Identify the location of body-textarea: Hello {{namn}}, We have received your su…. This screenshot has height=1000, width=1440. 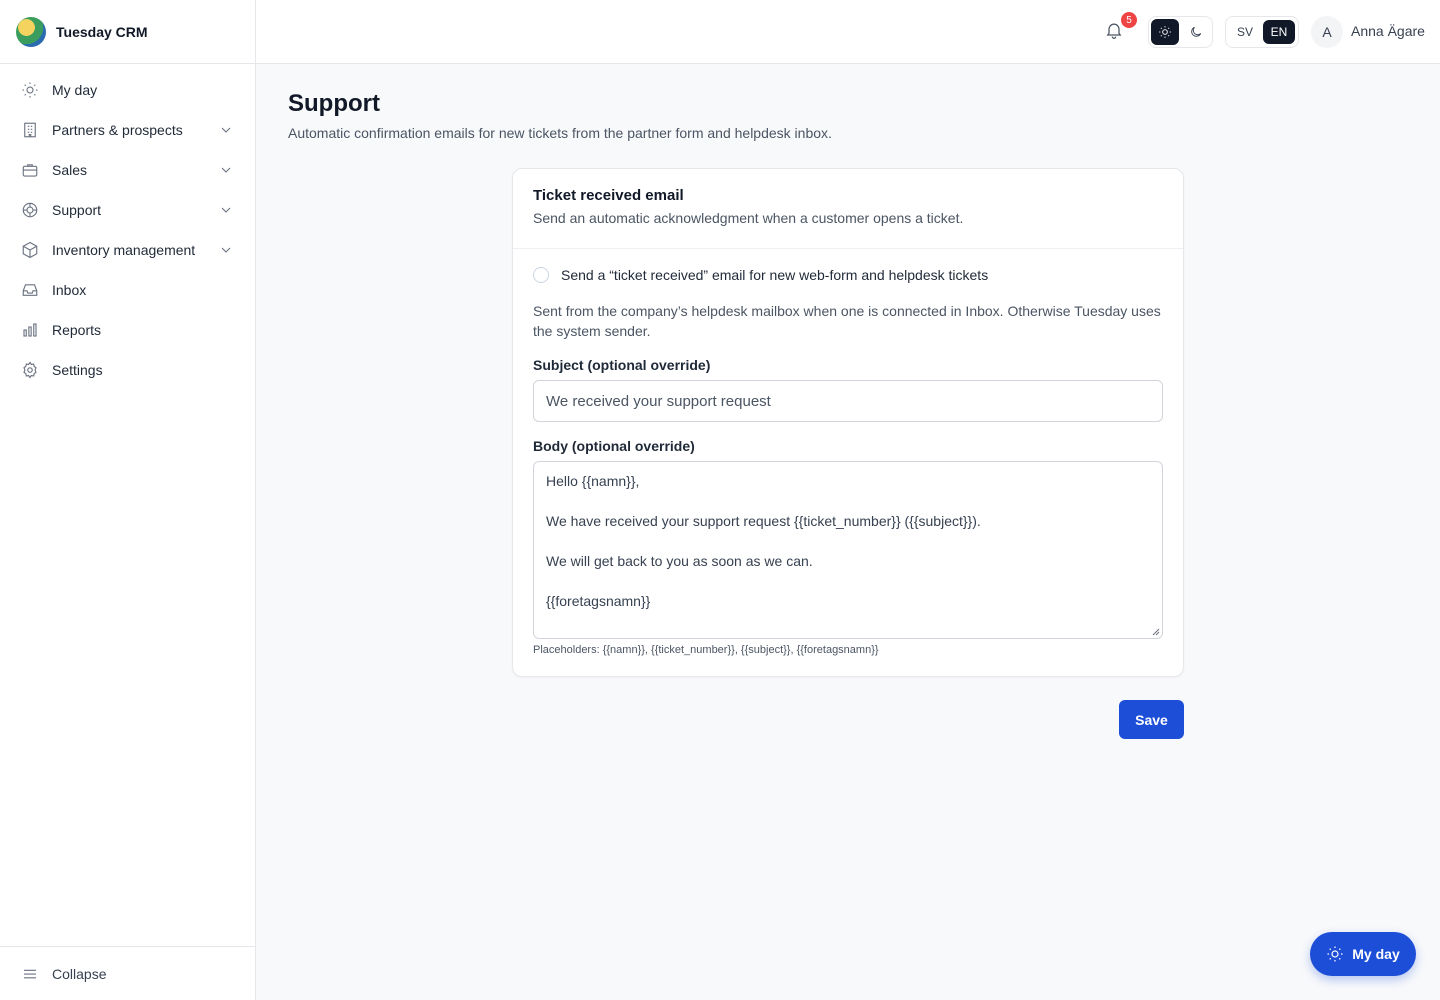
(848, 550).